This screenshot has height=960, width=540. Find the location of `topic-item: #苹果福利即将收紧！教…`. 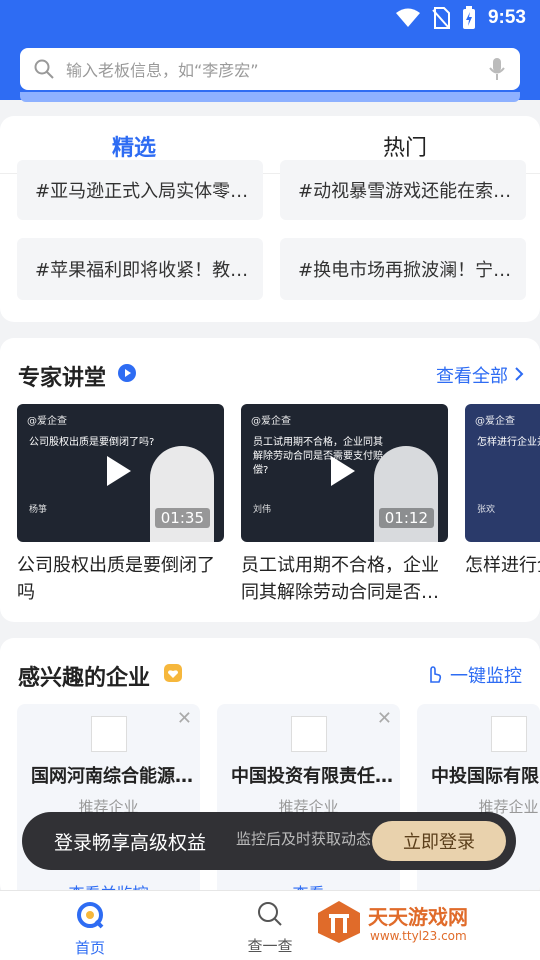

topic-item: #苹果福利即将收紧！教… is located at coordinates (140, 269).